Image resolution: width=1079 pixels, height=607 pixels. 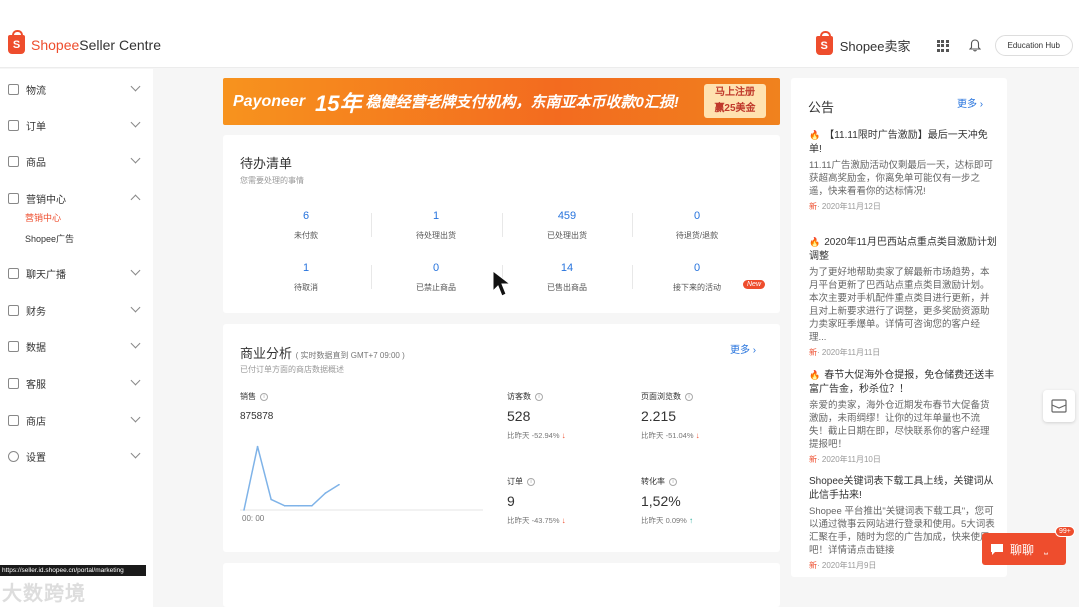 I want to click on sidebar-item-support: 客服, so click(x=75, y=383).